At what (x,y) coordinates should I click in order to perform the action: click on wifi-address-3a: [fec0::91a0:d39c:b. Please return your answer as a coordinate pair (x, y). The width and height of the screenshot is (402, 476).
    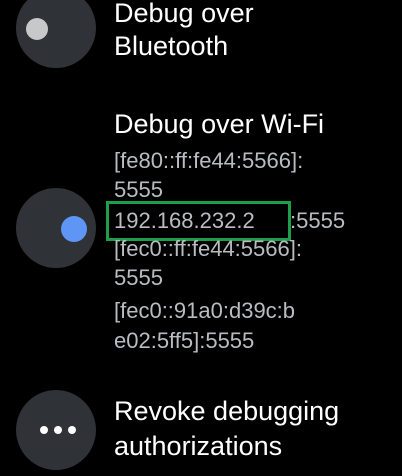
    Looking at the image, I should click on (205, 310).